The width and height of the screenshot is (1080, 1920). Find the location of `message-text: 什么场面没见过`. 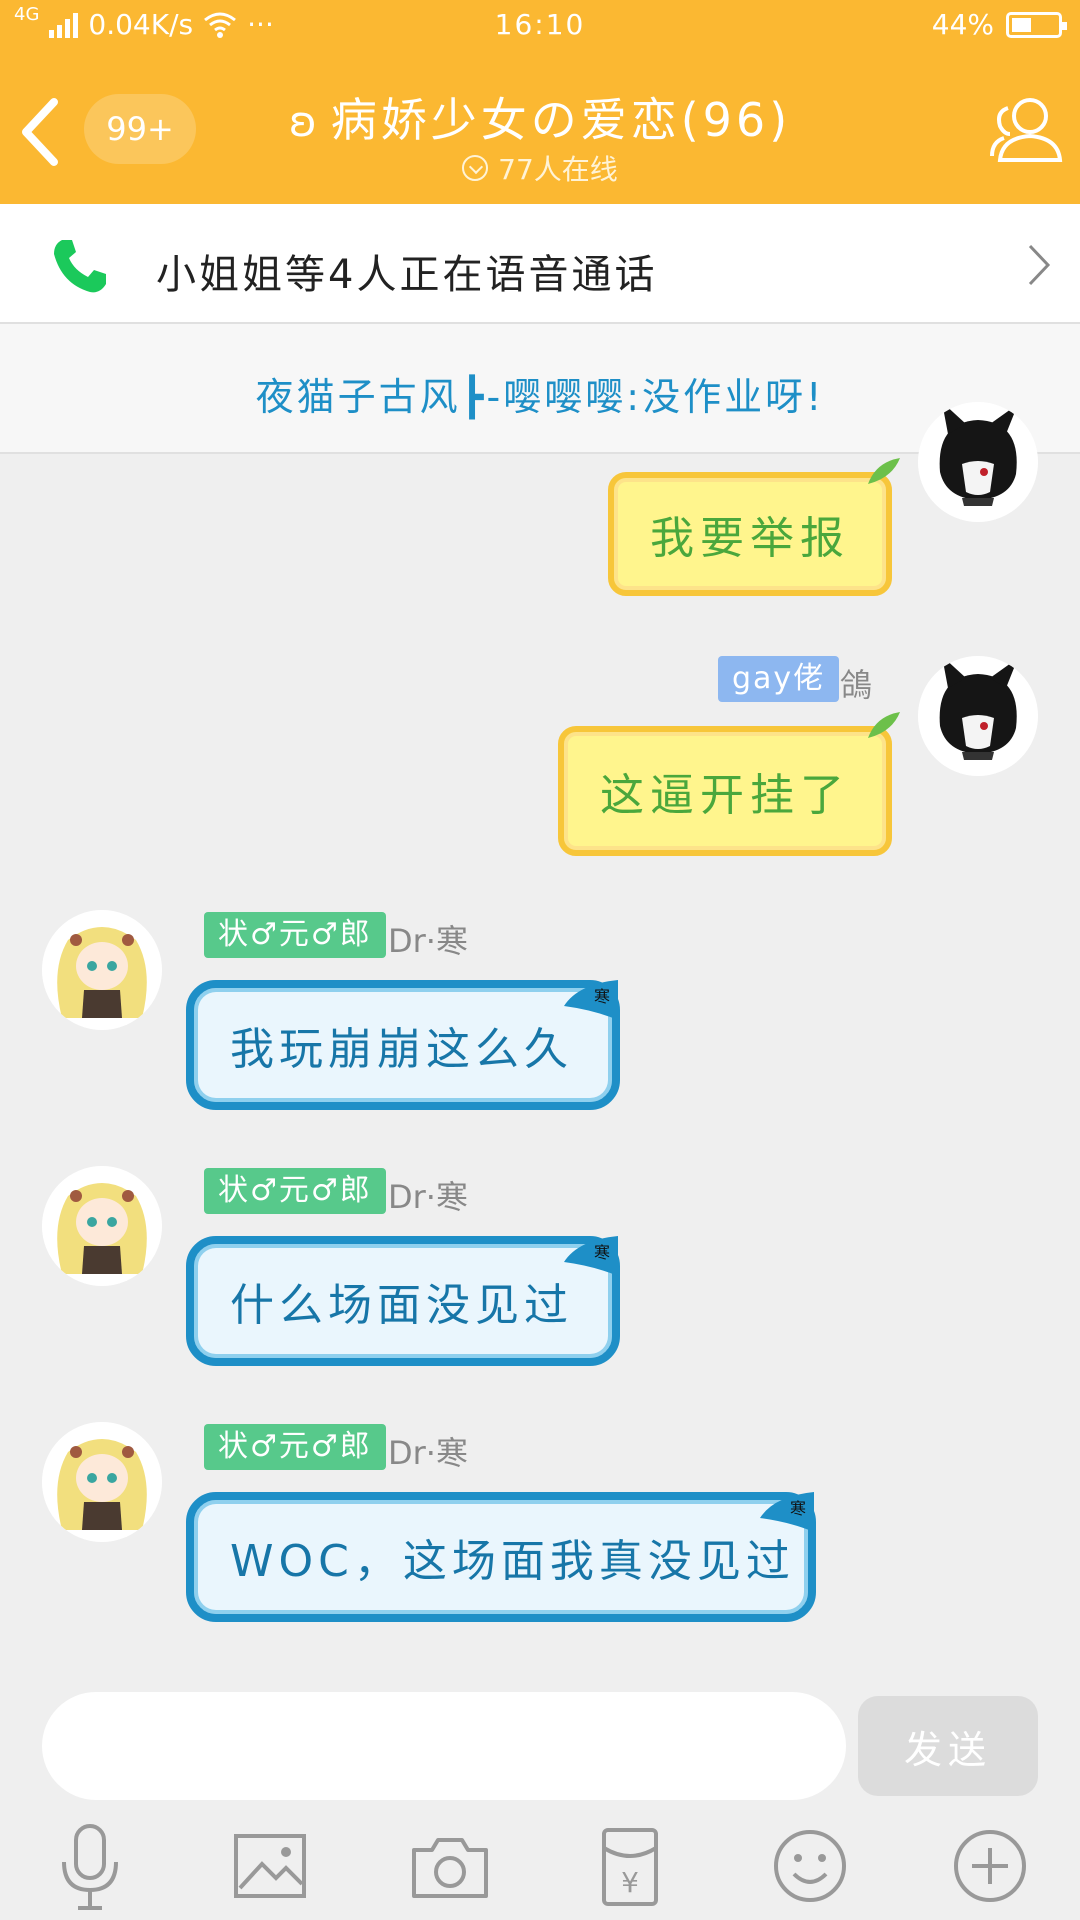

message-text: 什么场面没见过 is located at coordinates (401, 1305).